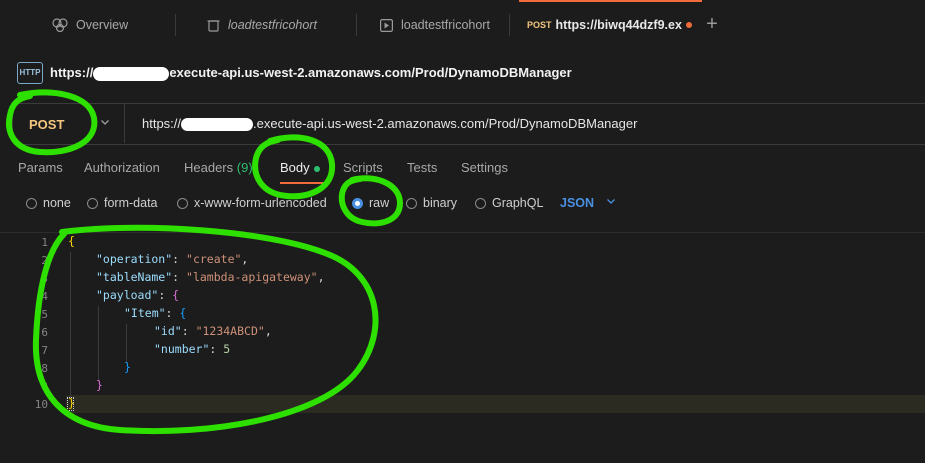  Describe the element at coordinates (46, 124) in the screenshot. I see `method-select: POST` at that location.